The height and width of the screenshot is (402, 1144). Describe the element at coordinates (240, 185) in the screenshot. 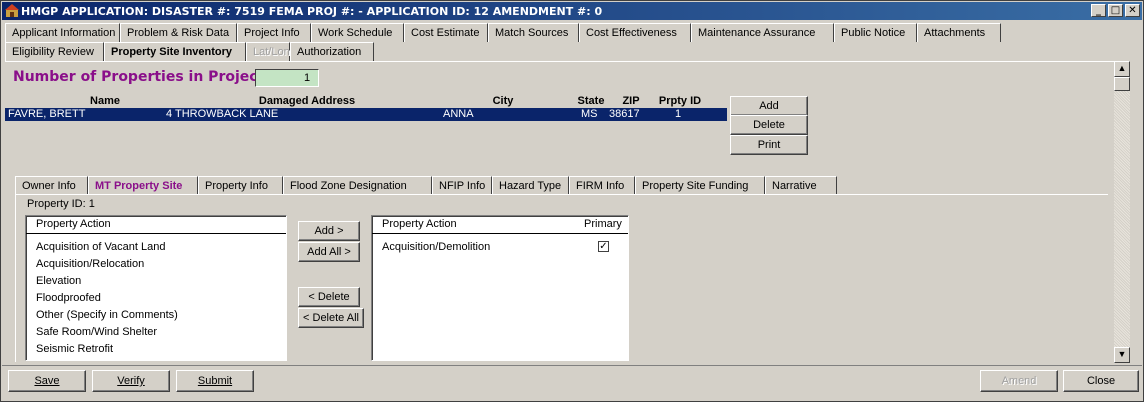

I see `tab-property-info: Property Info` at that location.